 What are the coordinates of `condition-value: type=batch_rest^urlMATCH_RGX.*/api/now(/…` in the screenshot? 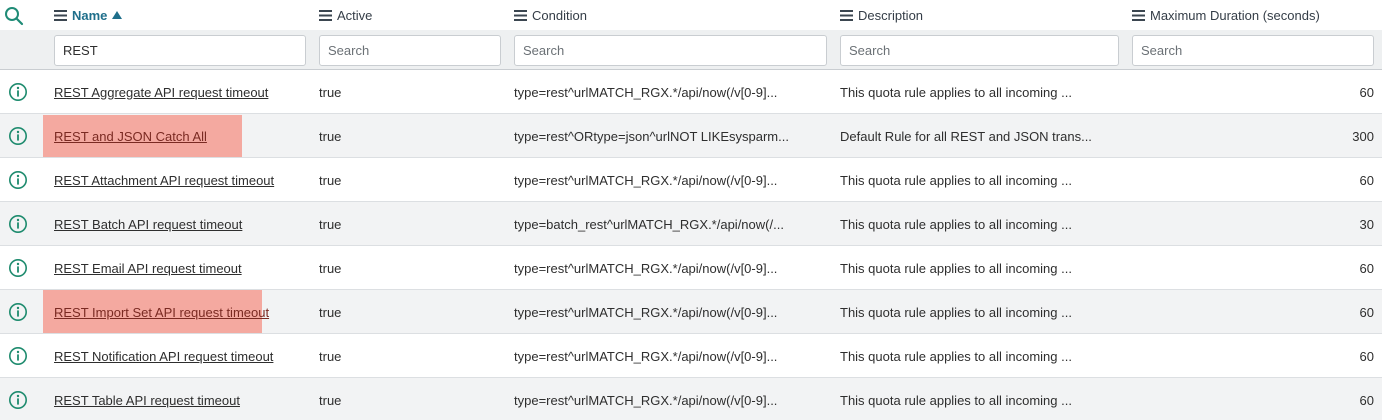 It's located at (649, 224).